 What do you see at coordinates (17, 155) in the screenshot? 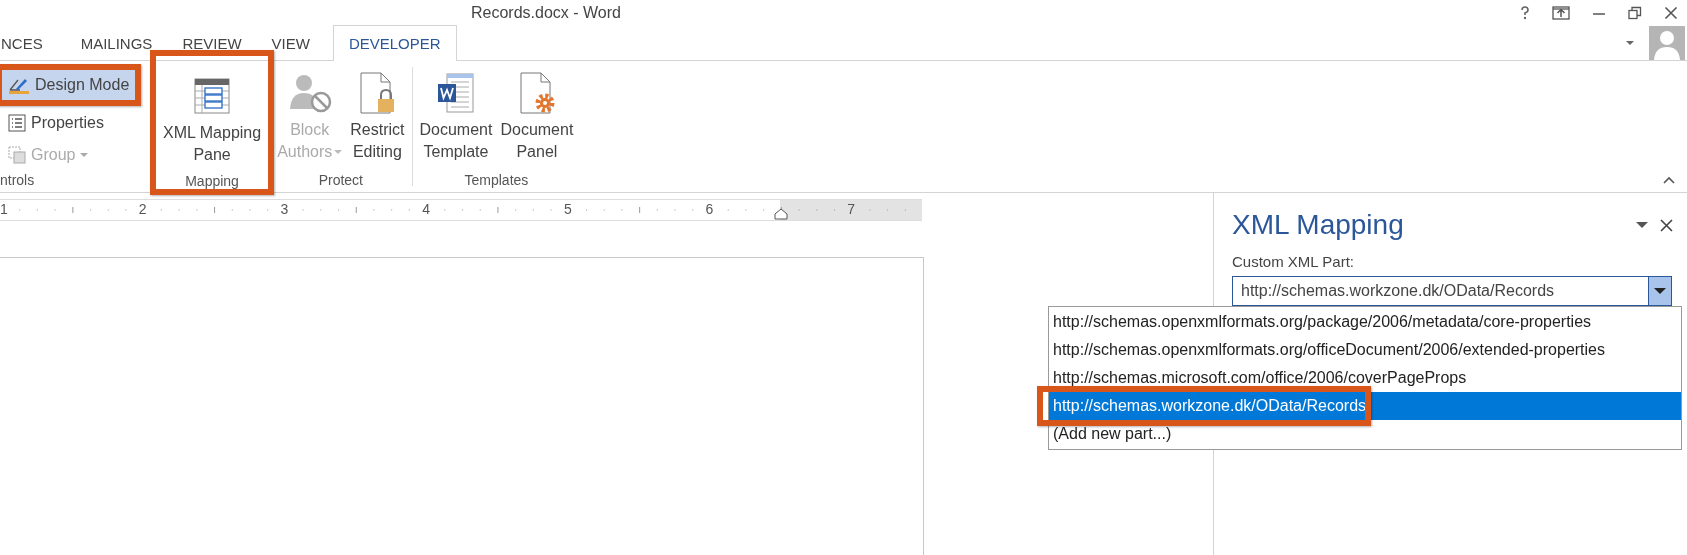
I see `group-icon` at bounding box center [17, 155].